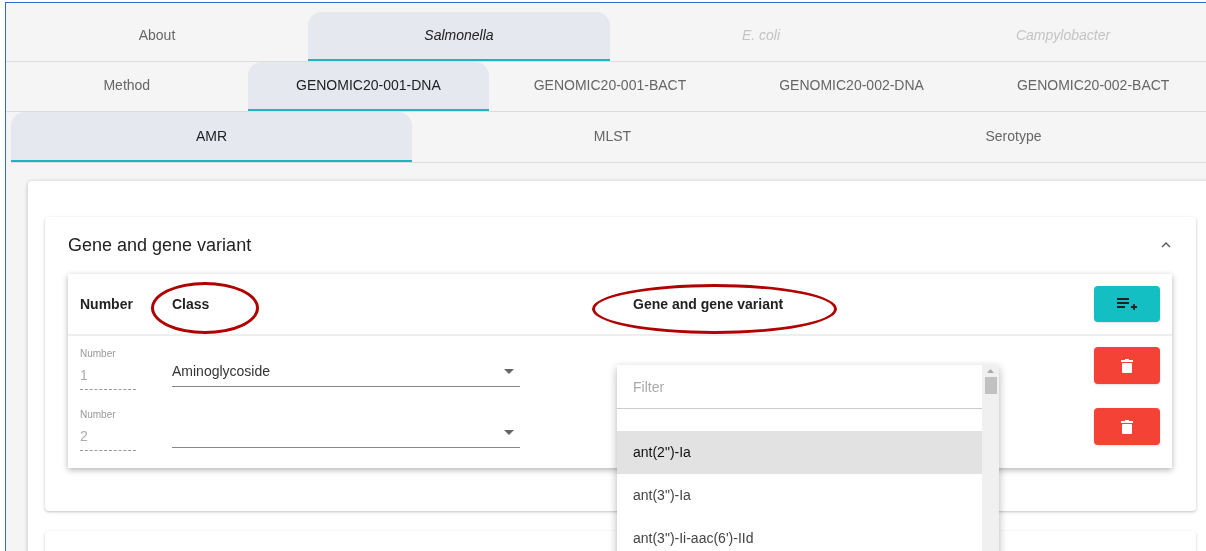 This screenshot has width=1206, height=551. Describe the element at coordinates (459, 36) in the screenshot. I see `tab: Salmonella` at that location.